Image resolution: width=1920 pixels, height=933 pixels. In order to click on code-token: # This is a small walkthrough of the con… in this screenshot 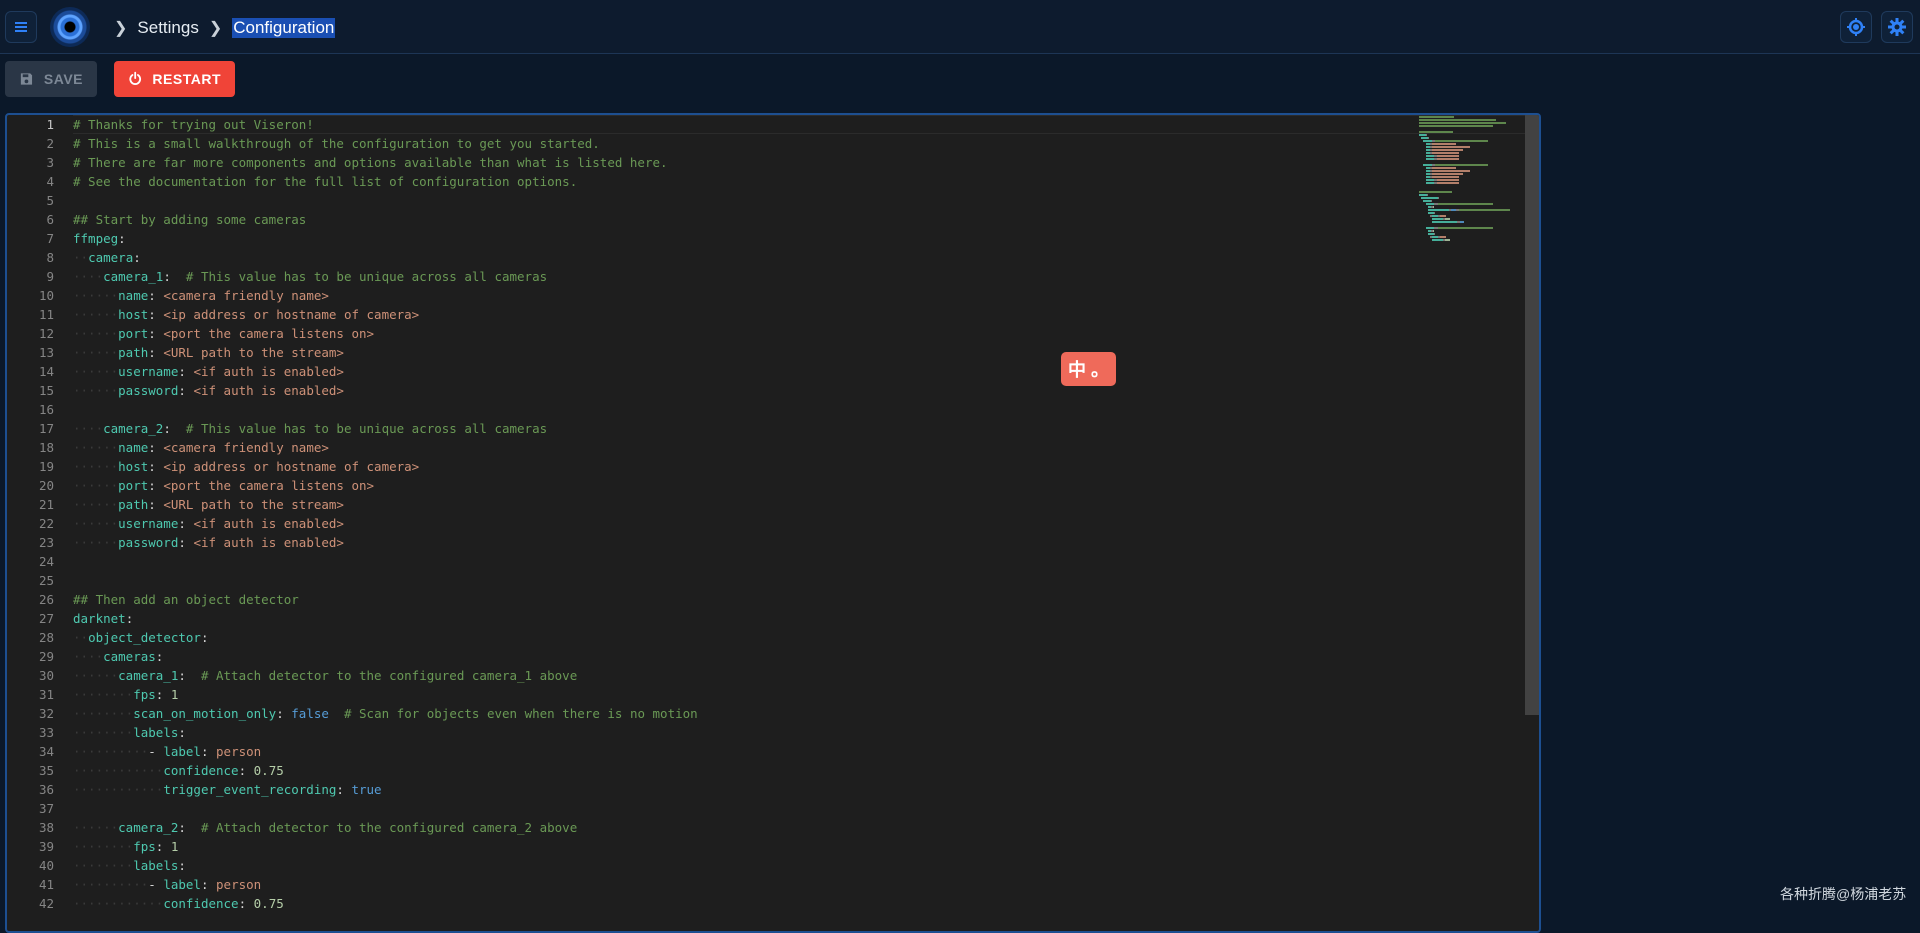, I will do `click(336, 143)`.